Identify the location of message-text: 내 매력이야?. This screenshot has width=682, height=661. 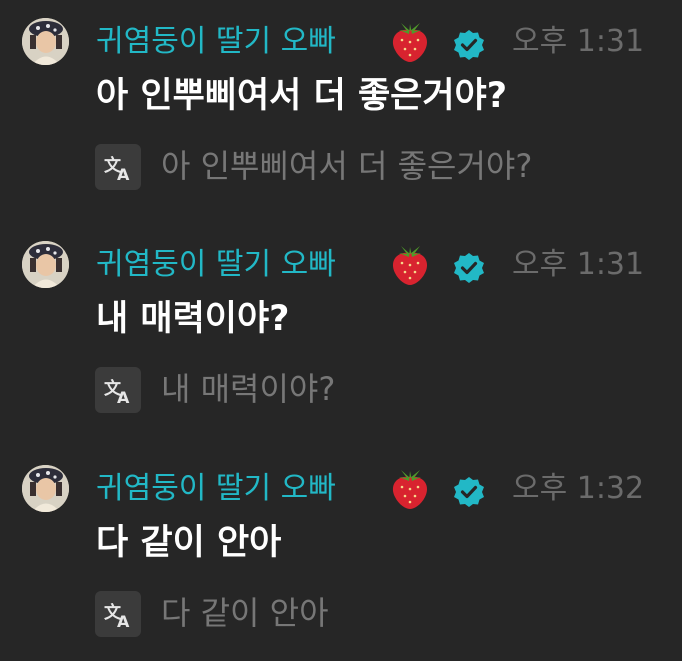
(193, 319).